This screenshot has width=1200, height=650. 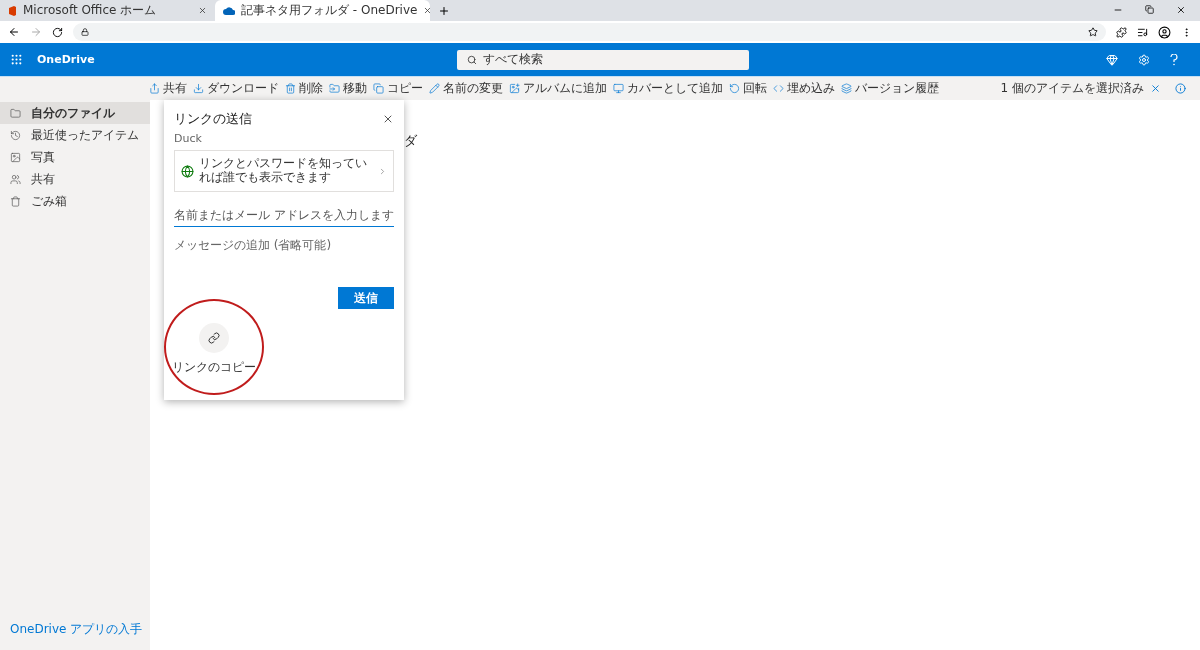 I want to click on back-icon, so click(x=14, y=32).